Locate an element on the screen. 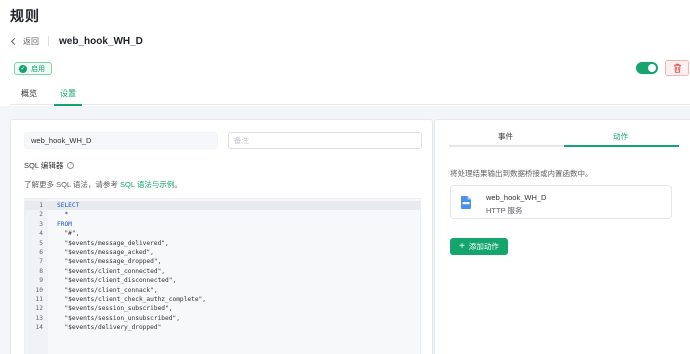  code-line: 14 "$events/delivery_dropped" is located at coordinates (222, 327).